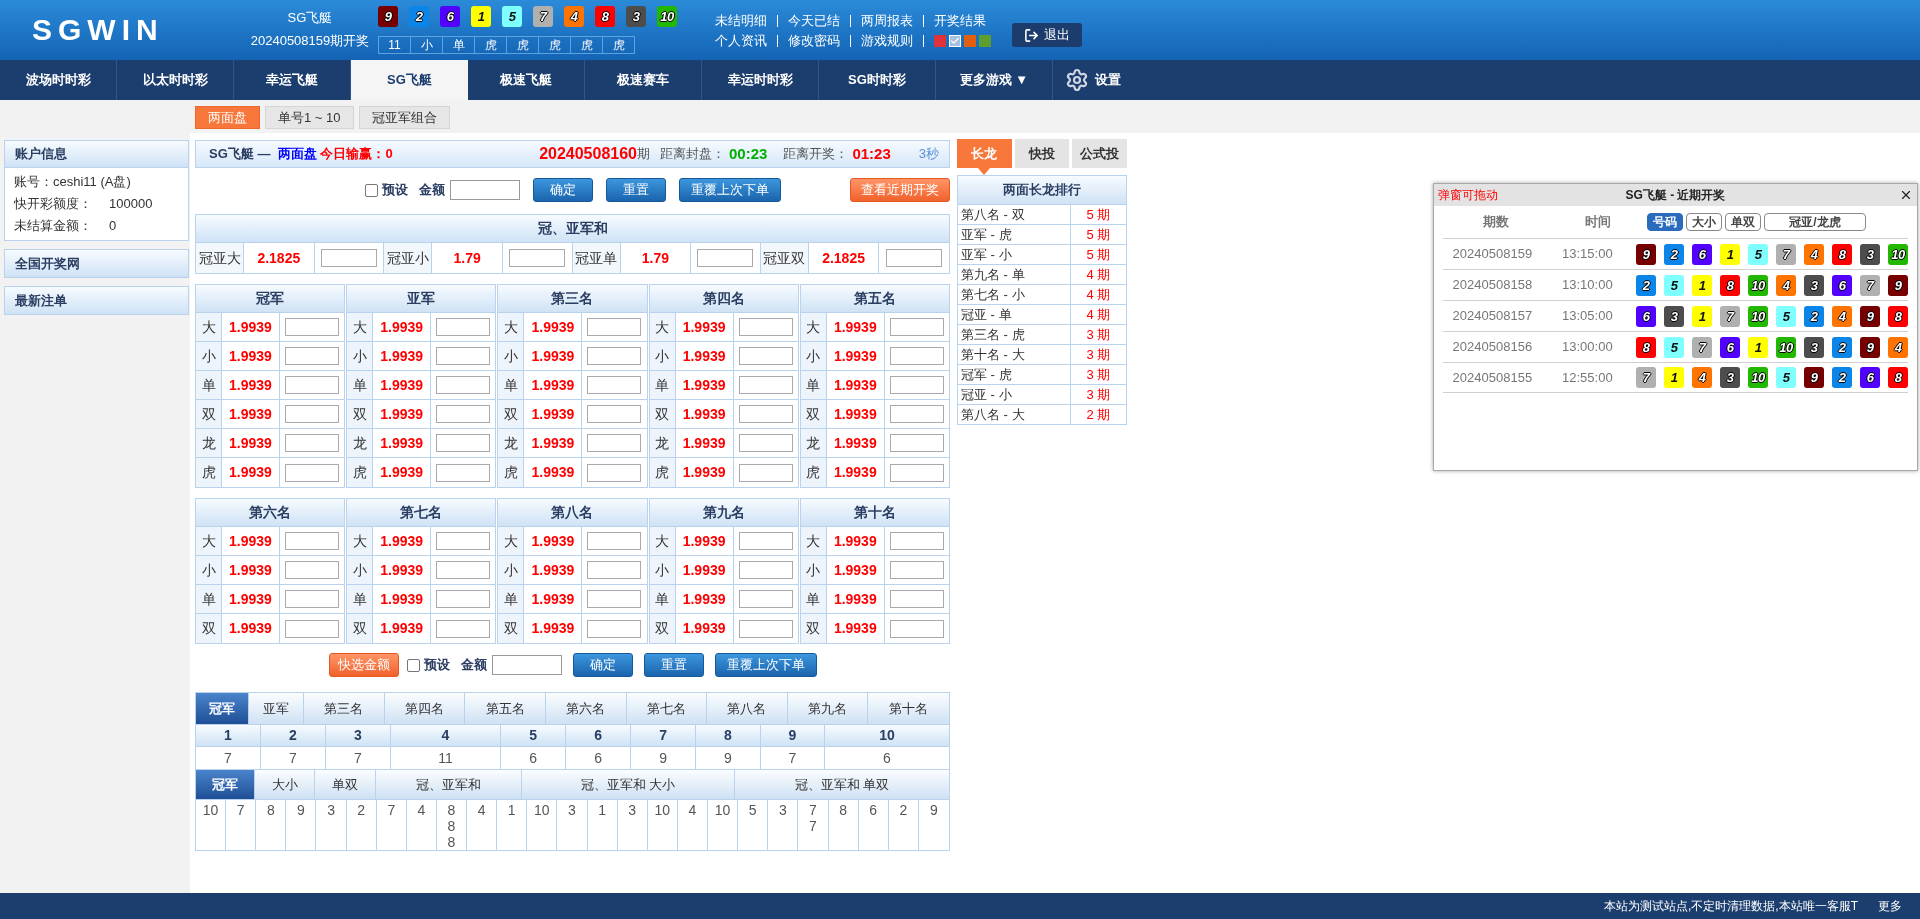  I want to click on trend-tab: 大小, so click(285, 784).